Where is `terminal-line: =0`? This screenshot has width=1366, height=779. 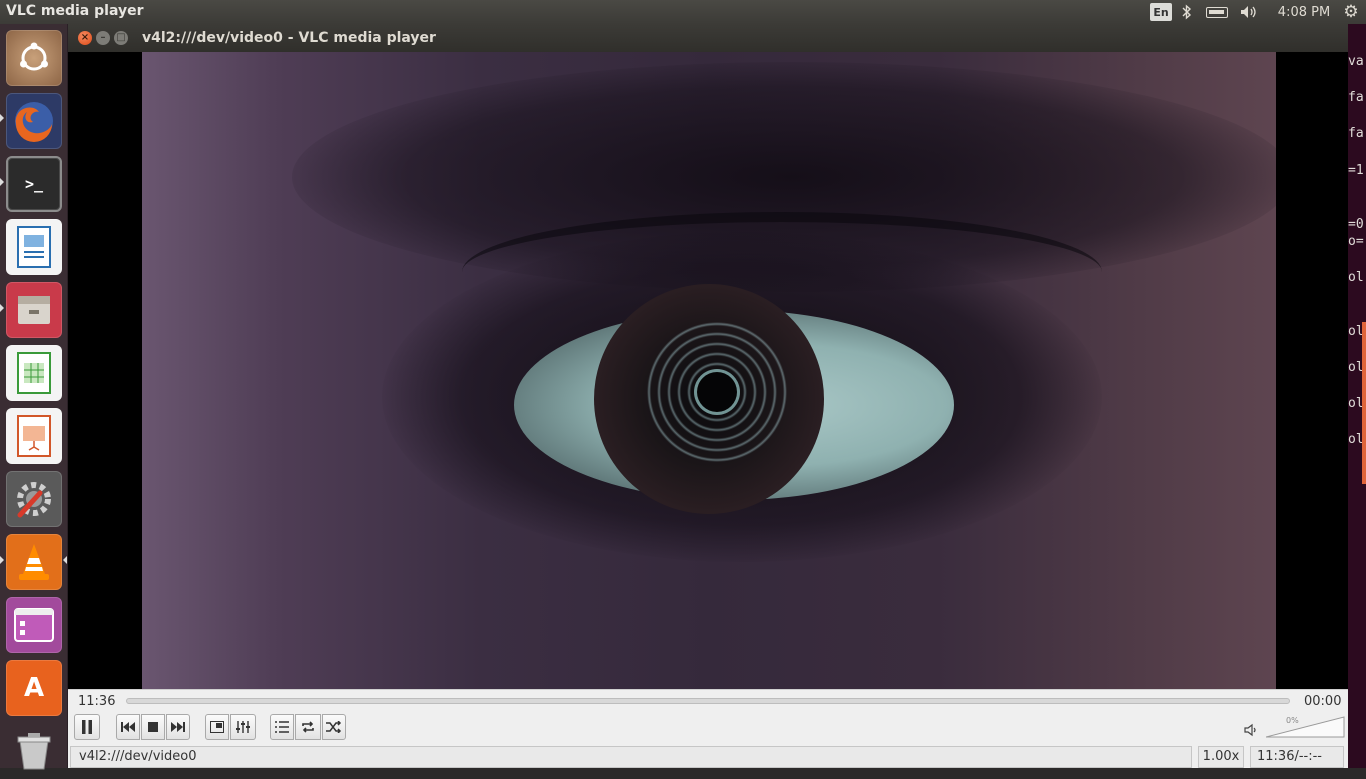
terminal-line: =0 is located at coordinates (1356, 224).